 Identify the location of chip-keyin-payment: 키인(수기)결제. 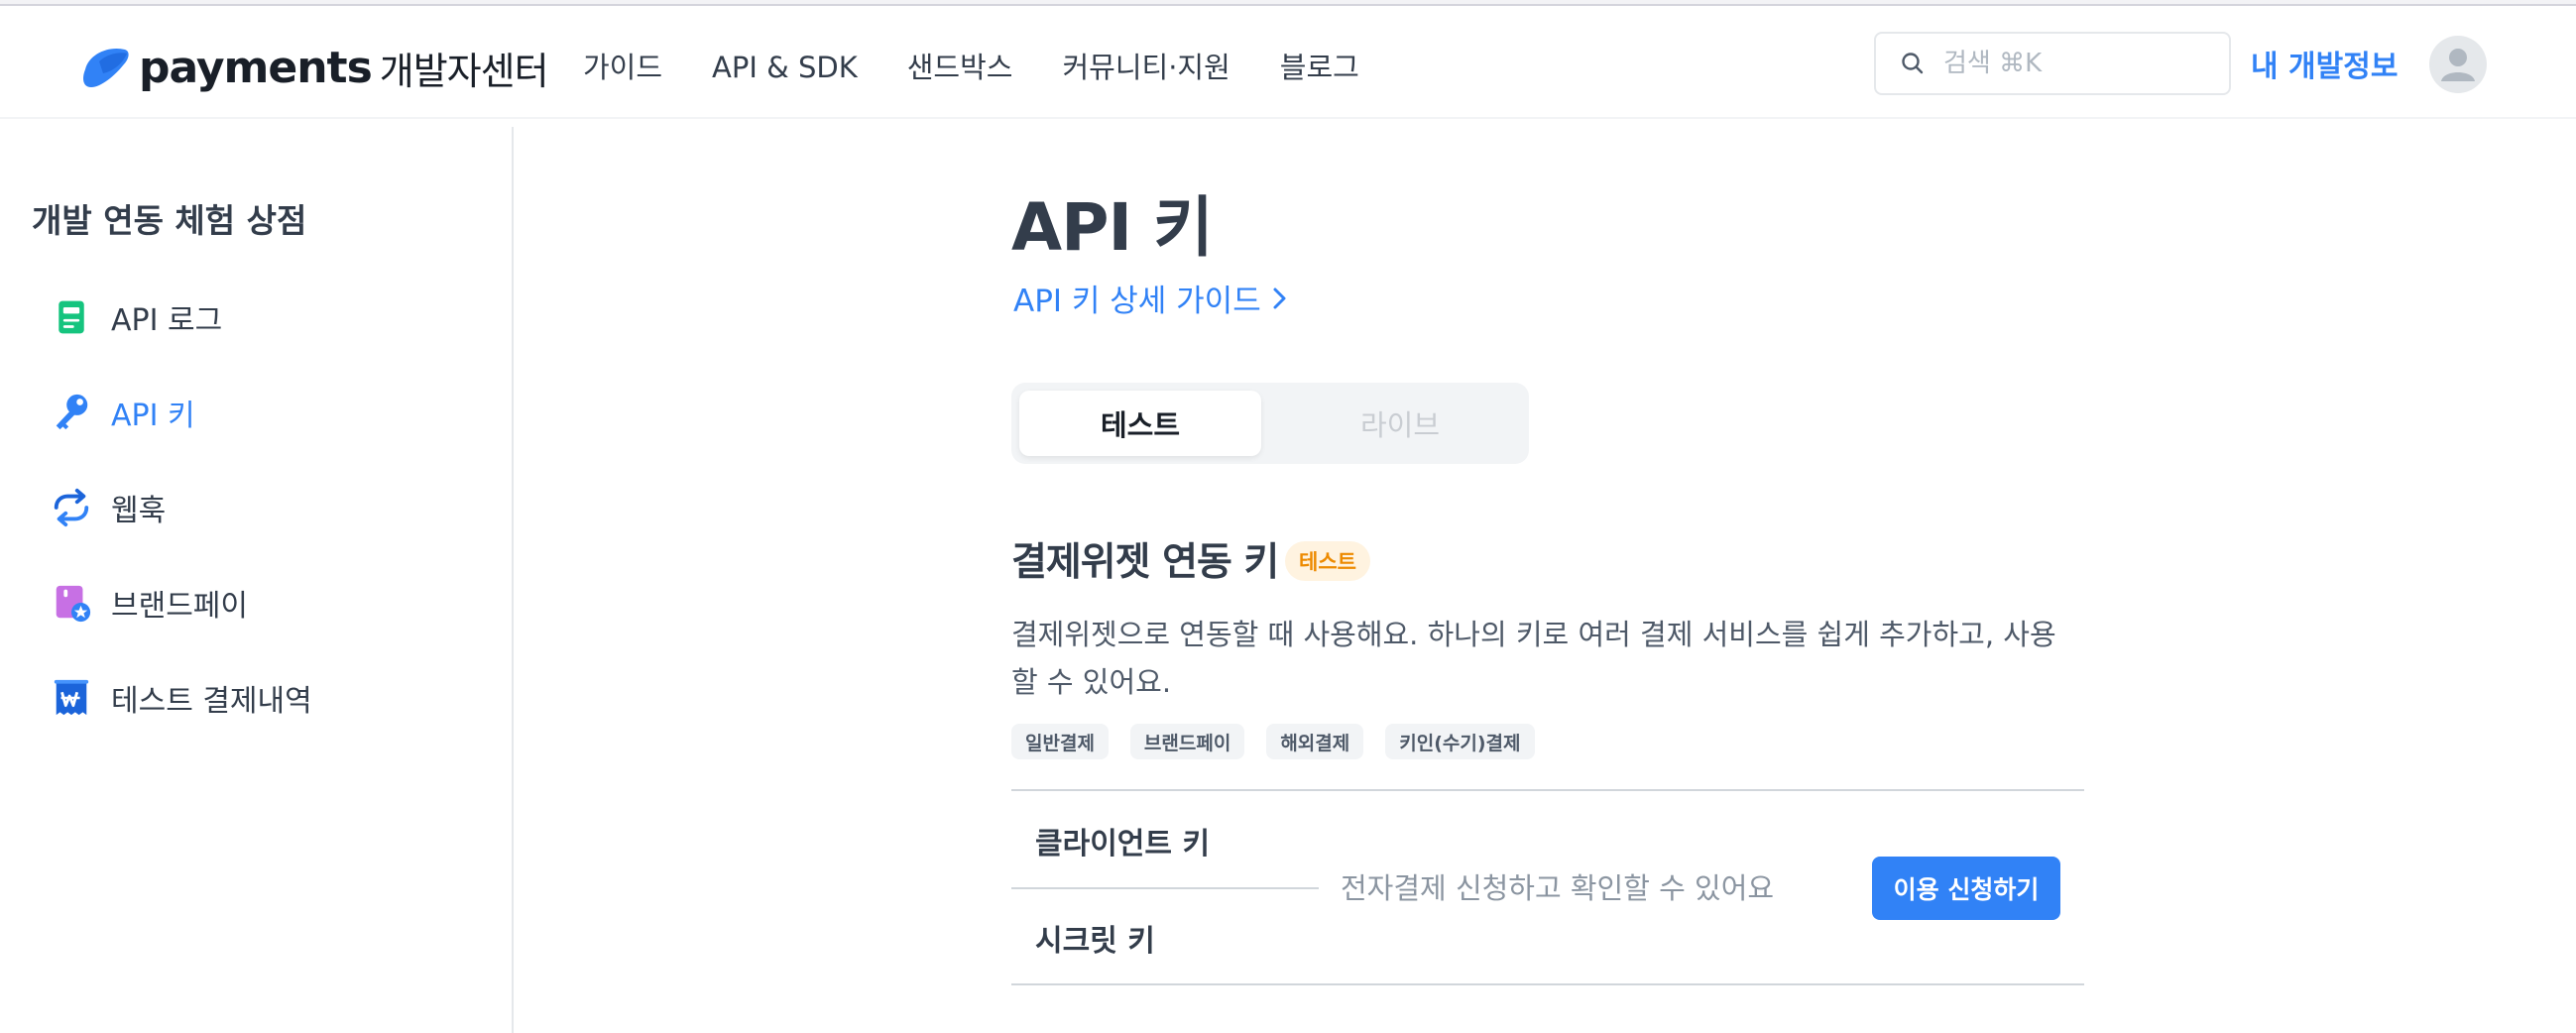
(1460, 741).